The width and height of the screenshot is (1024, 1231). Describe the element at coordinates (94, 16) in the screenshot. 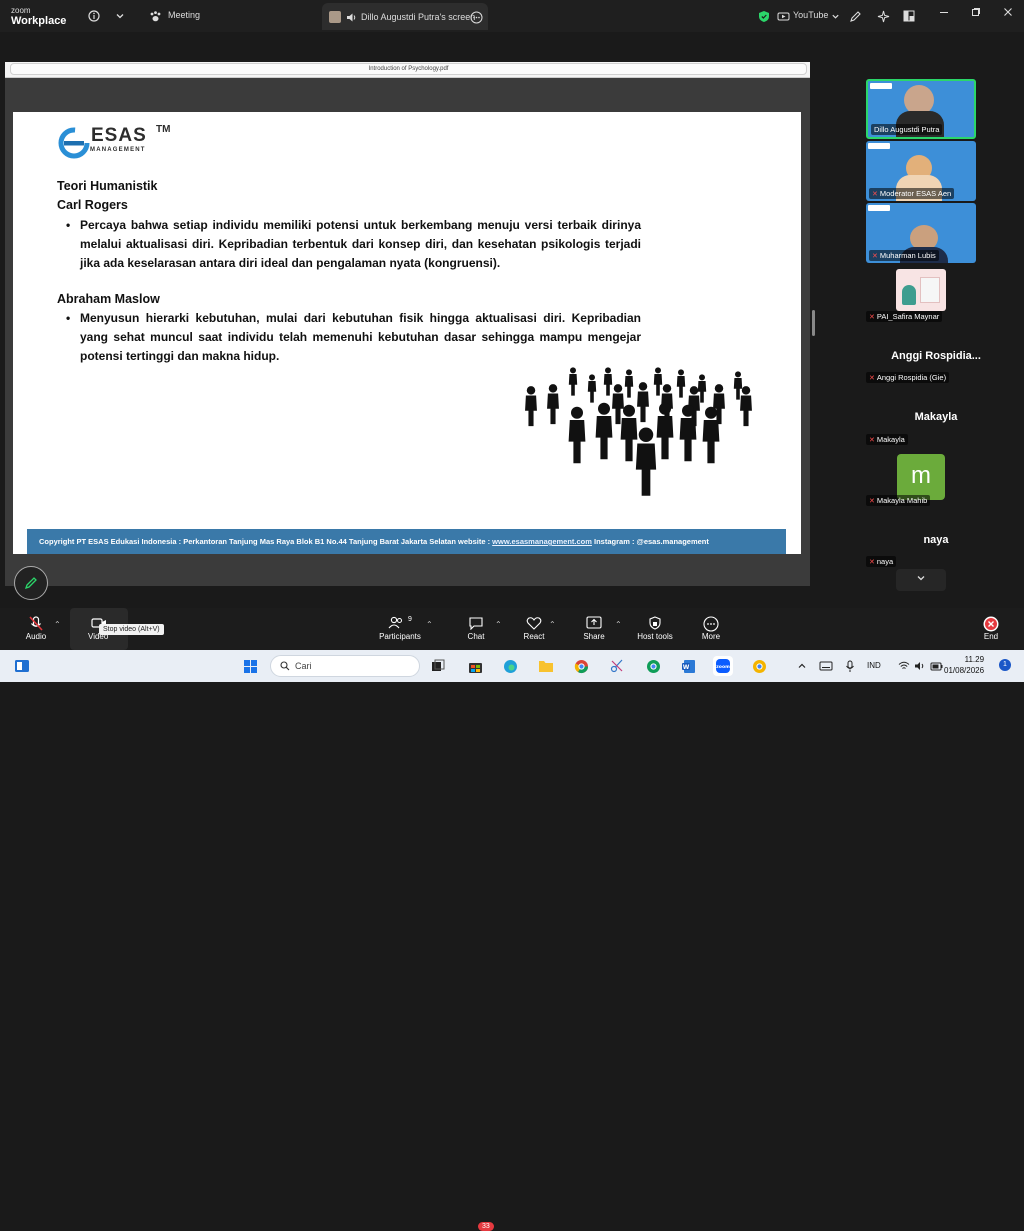

I see `info-icon` at that location.